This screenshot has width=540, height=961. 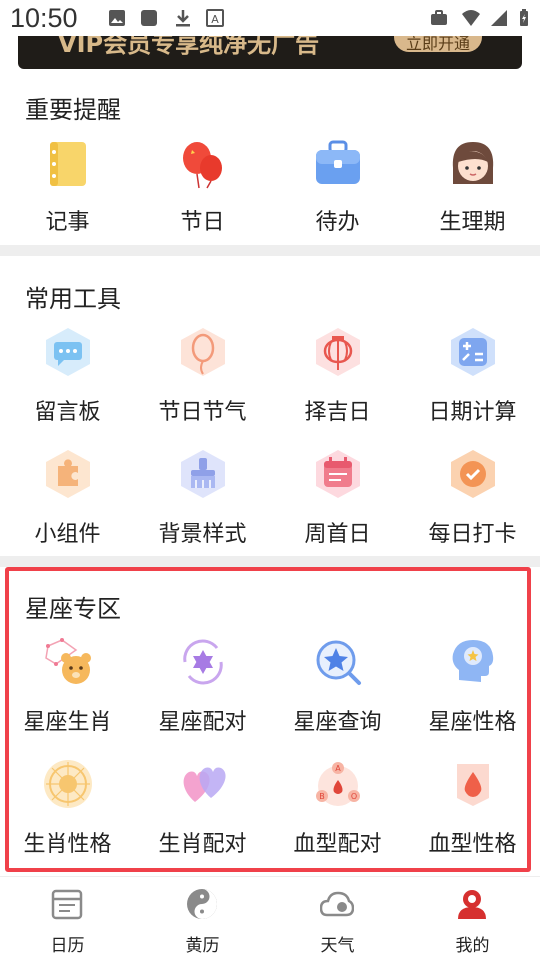 What do you see at coordinates (67, 412) in the screenshot?
I see `grid-item-label: 留言板` at bounding box center [67, 412].